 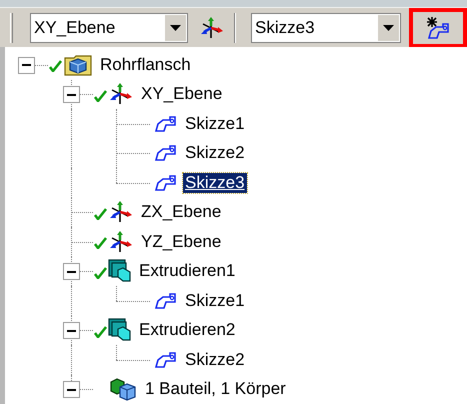 I want to click on tree-item-label: XY_Ebene, so click(x=181, y=94).